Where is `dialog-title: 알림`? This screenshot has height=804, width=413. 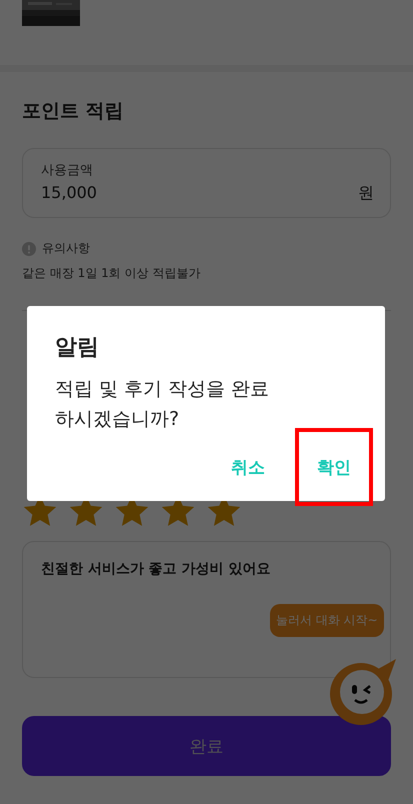
dialog-title: 알림 is located at coordinates (77, 348).